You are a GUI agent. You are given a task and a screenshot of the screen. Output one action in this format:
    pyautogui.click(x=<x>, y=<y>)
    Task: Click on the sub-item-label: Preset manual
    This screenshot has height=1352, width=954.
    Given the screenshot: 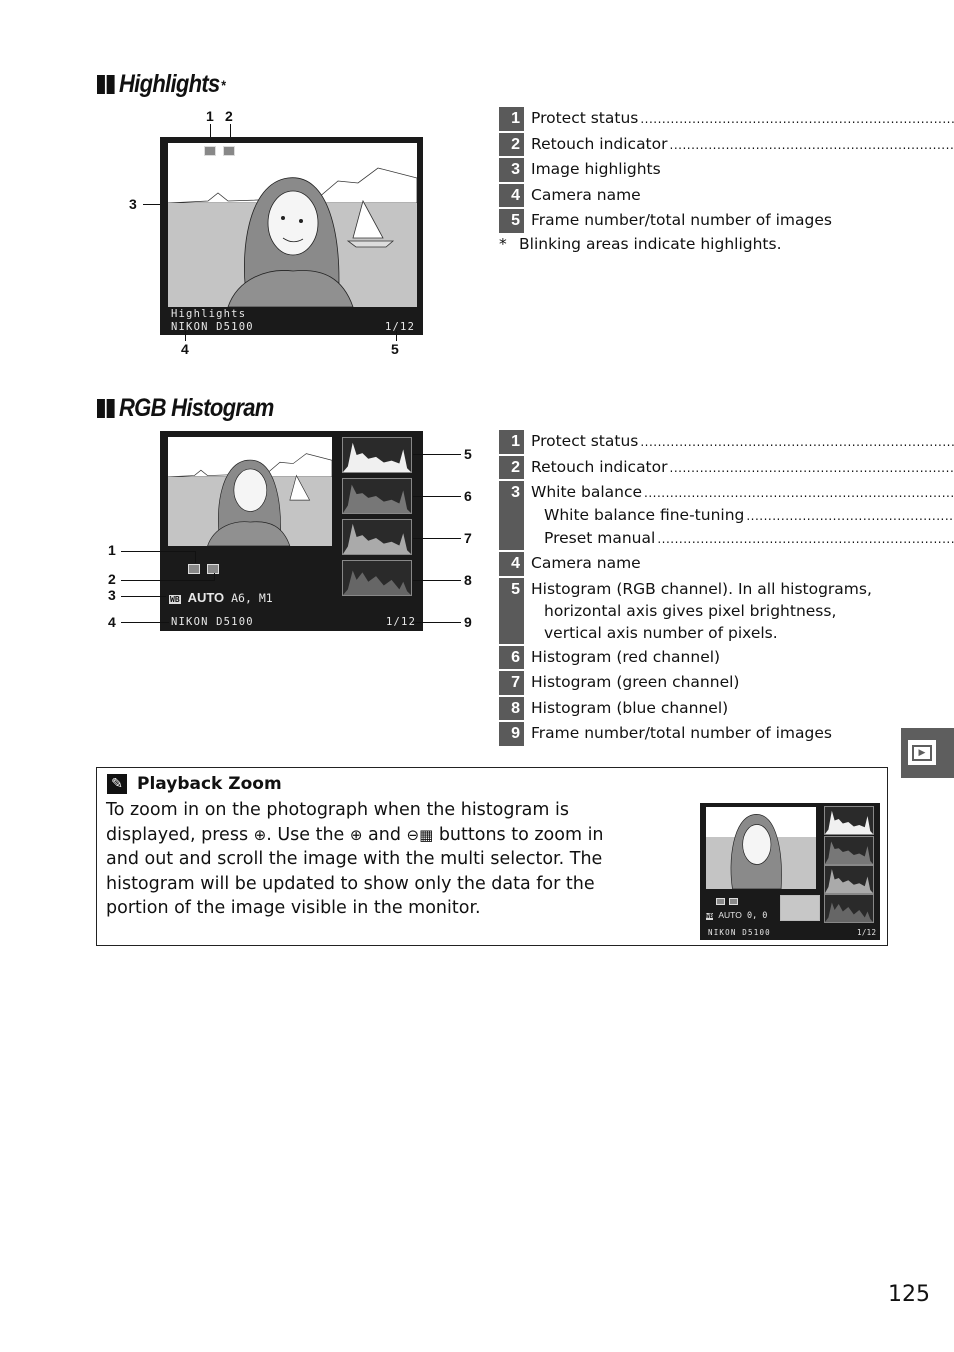 What is the action you would take?
    pyautogui.click(x=600, y=538)
    